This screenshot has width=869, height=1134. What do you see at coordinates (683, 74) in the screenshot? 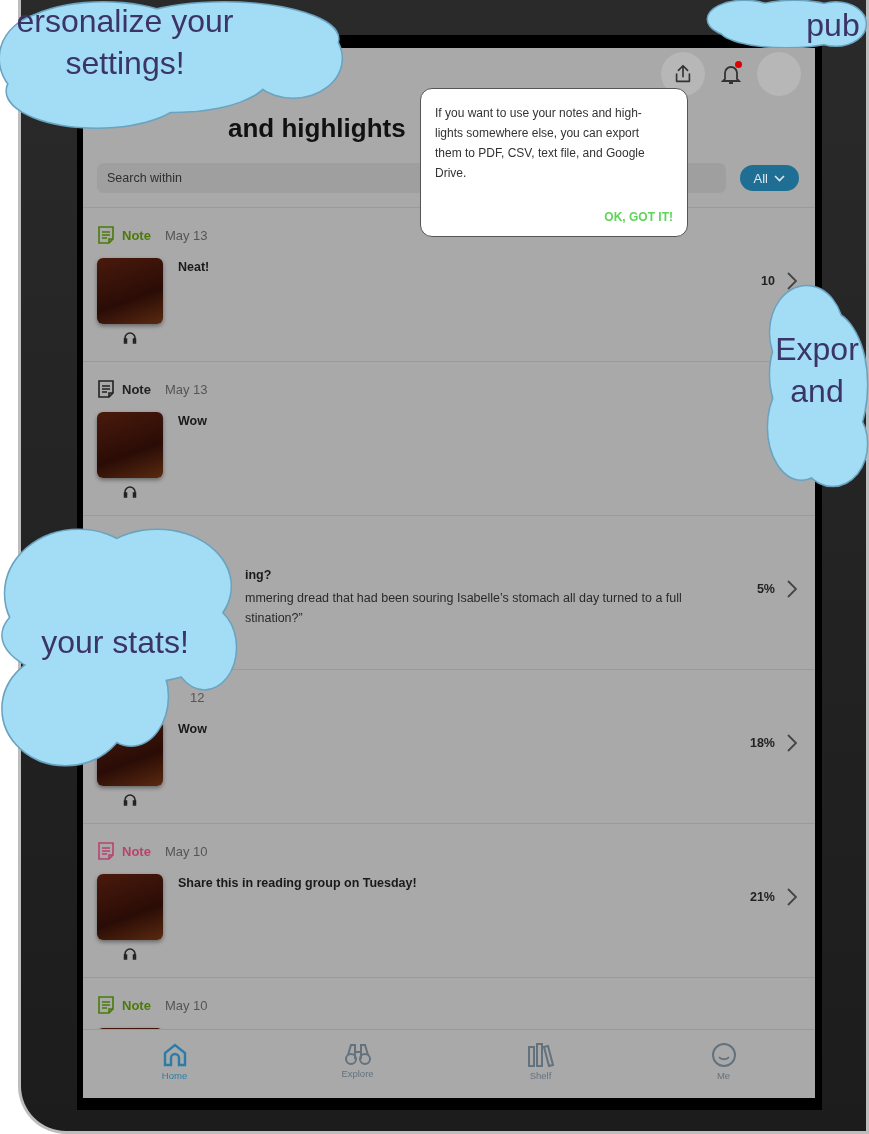
I see `share-button` at bounding box center [683, 74].